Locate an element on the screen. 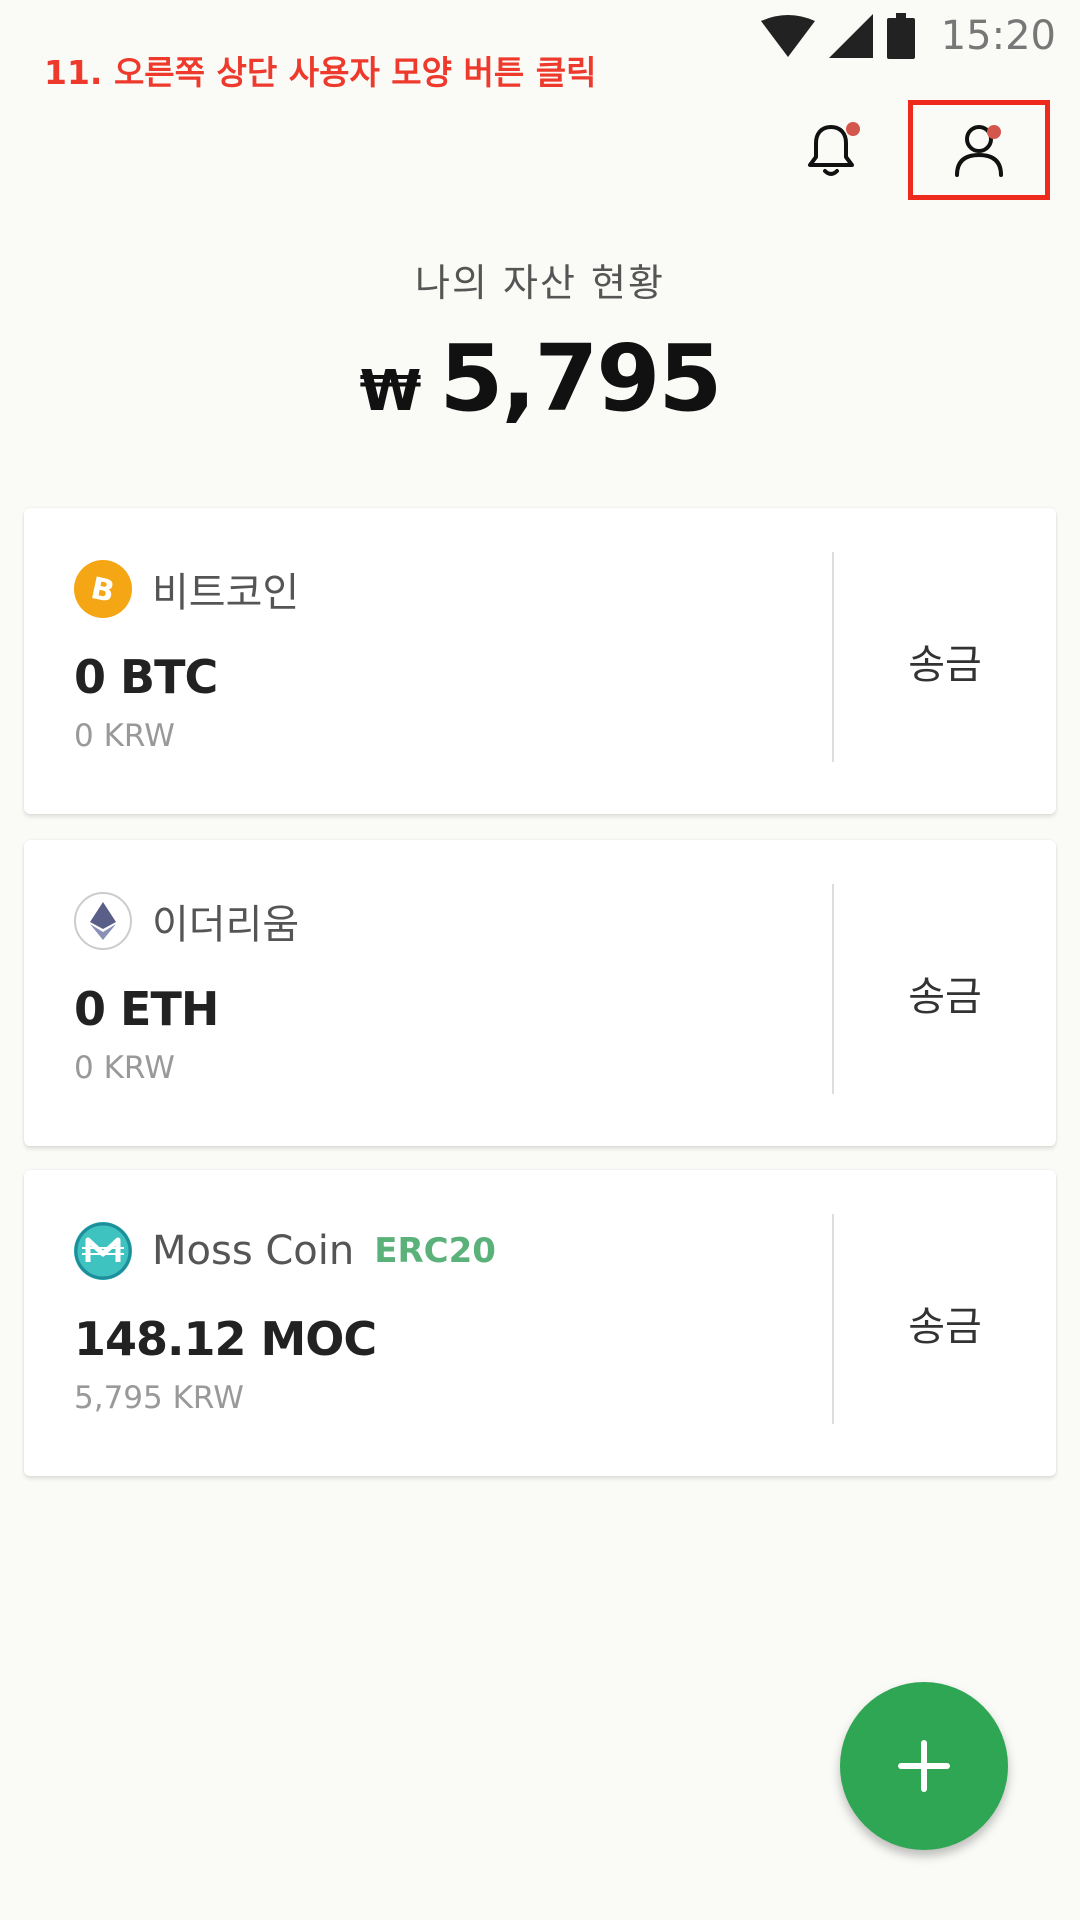 Image resolution: width=1080 pixels, height=1920 pixels. status-icons: 15:20 is located at coordinates (908, 36).